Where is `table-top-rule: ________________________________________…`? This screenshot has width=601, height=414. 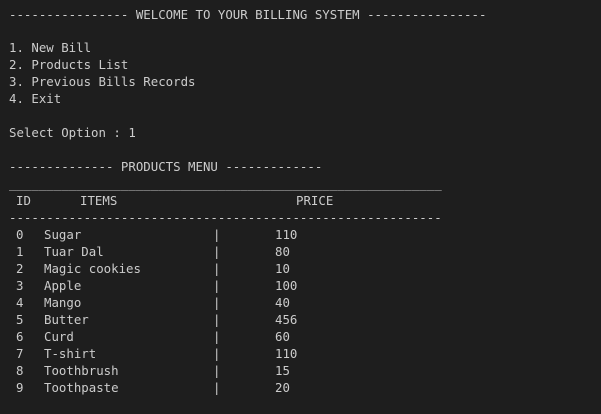 table-top-rule: ________________________________________… is located at coordinates (225, 183).